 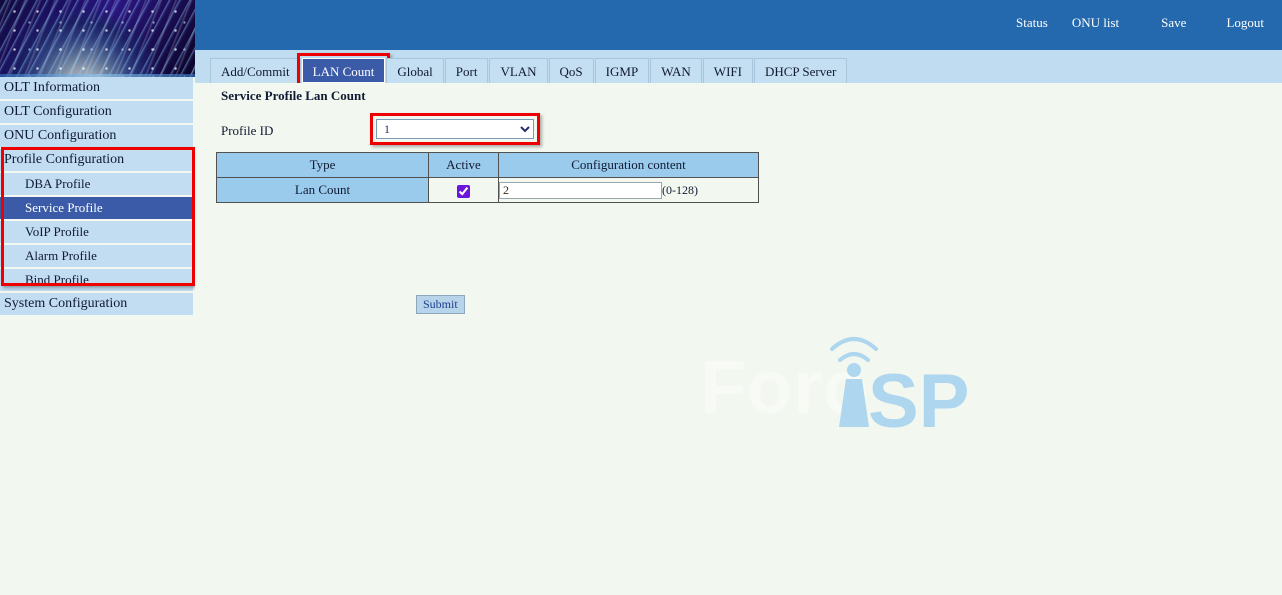 I want to click on header-link-status: Status, so click(x=1032, y=23).